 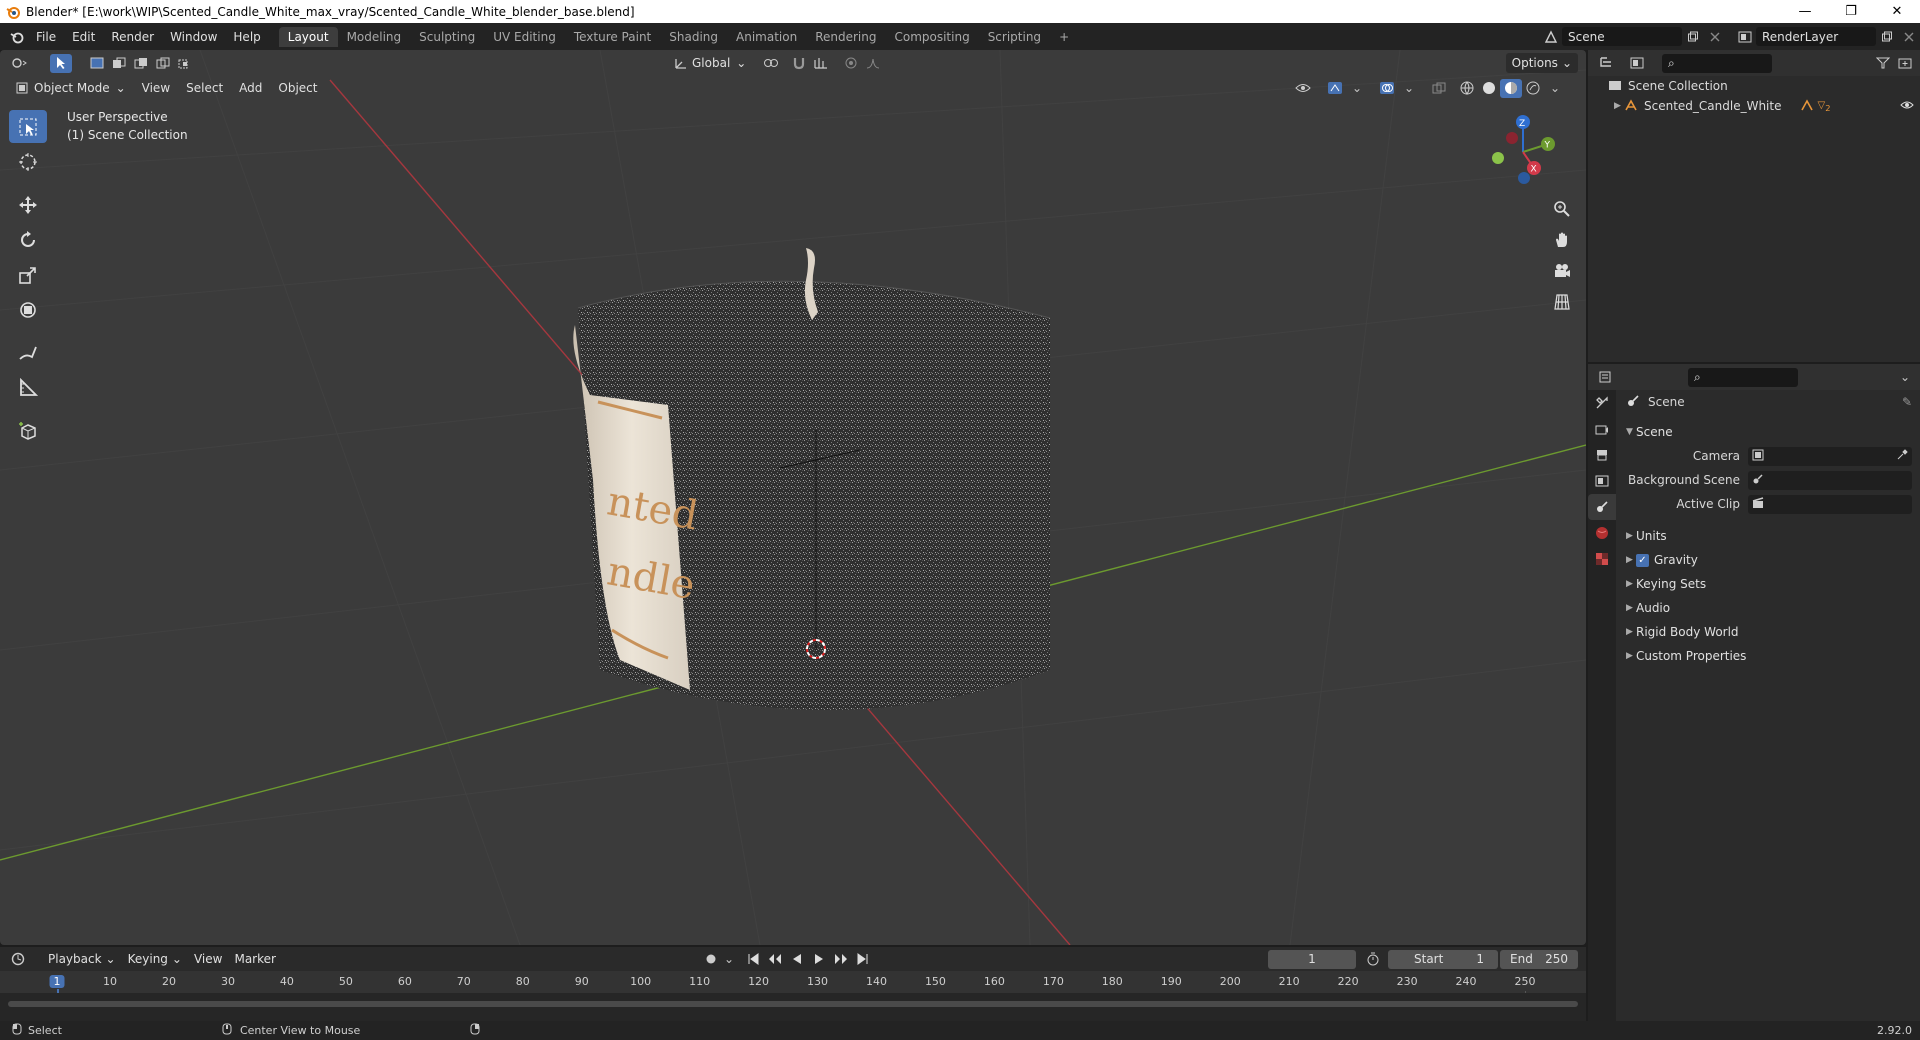 I want to click on filter-icon, so click(x=1883, y=63).